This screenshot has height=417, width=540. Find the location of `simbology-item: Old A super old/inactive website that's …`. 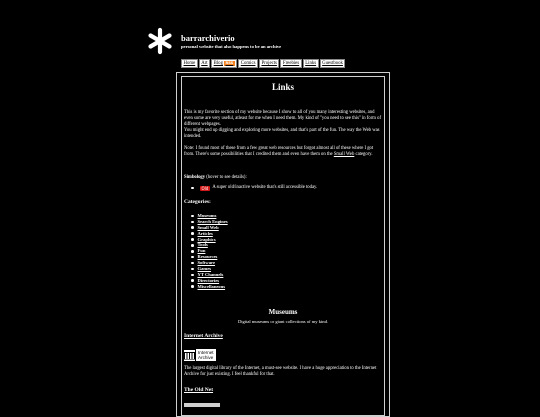

simbology-item: Old A super old/inactive website that's … is located at coordinates (254, 188).